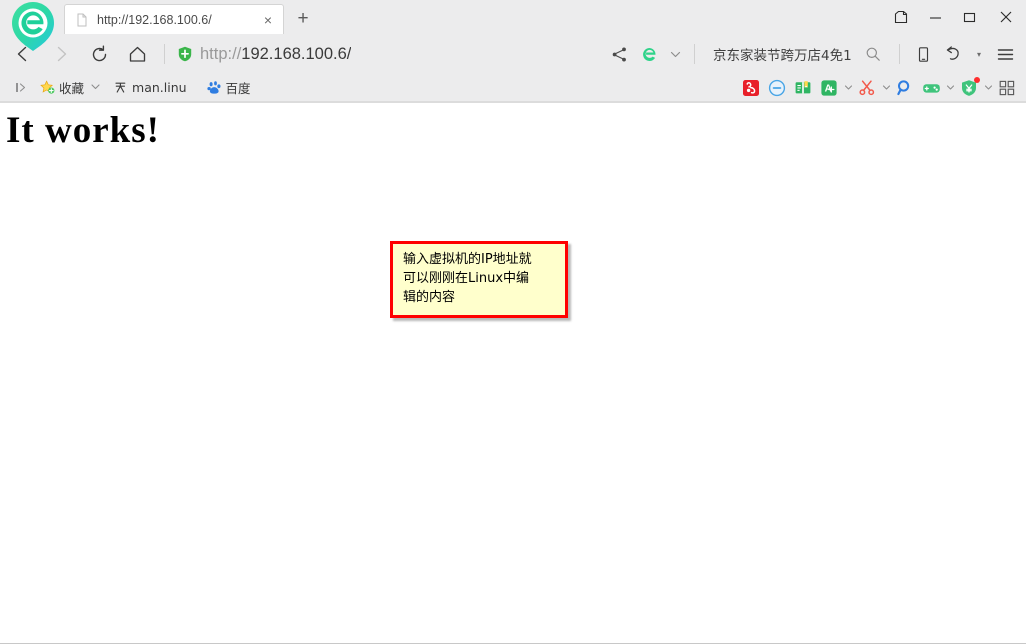 The height and width of the screenshot is (644, 1026). I want to click on magnifier-extension-icon, so click(905, 88).